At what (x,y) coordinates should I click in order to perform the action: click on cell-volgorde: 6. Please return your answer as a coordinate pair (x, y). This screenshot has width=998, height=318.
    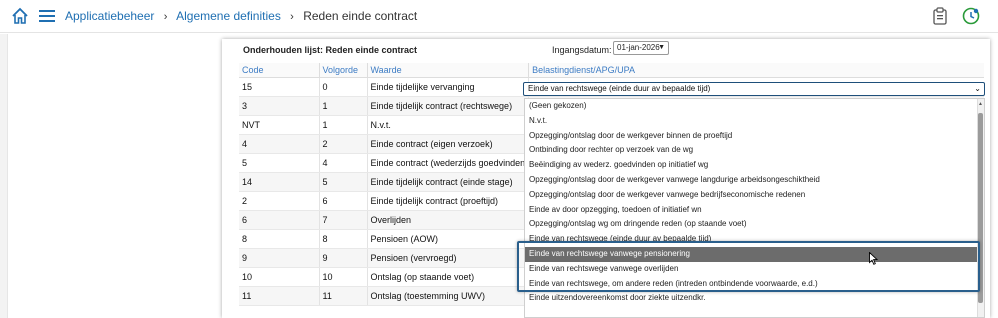
    Looking at the image, I should click on (342, 201).